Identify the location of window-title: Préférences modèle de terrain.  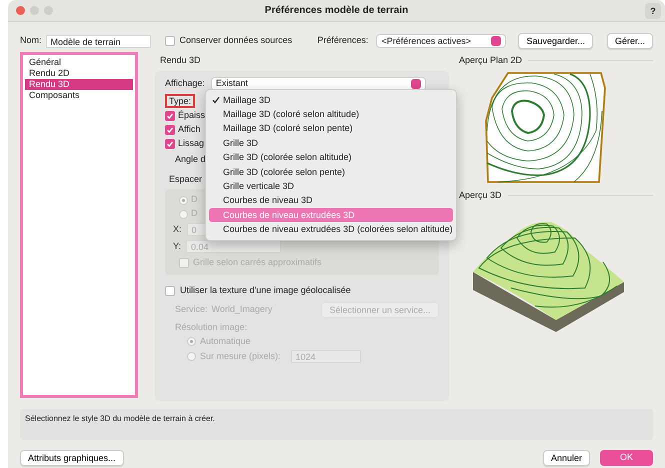
(336, 10).